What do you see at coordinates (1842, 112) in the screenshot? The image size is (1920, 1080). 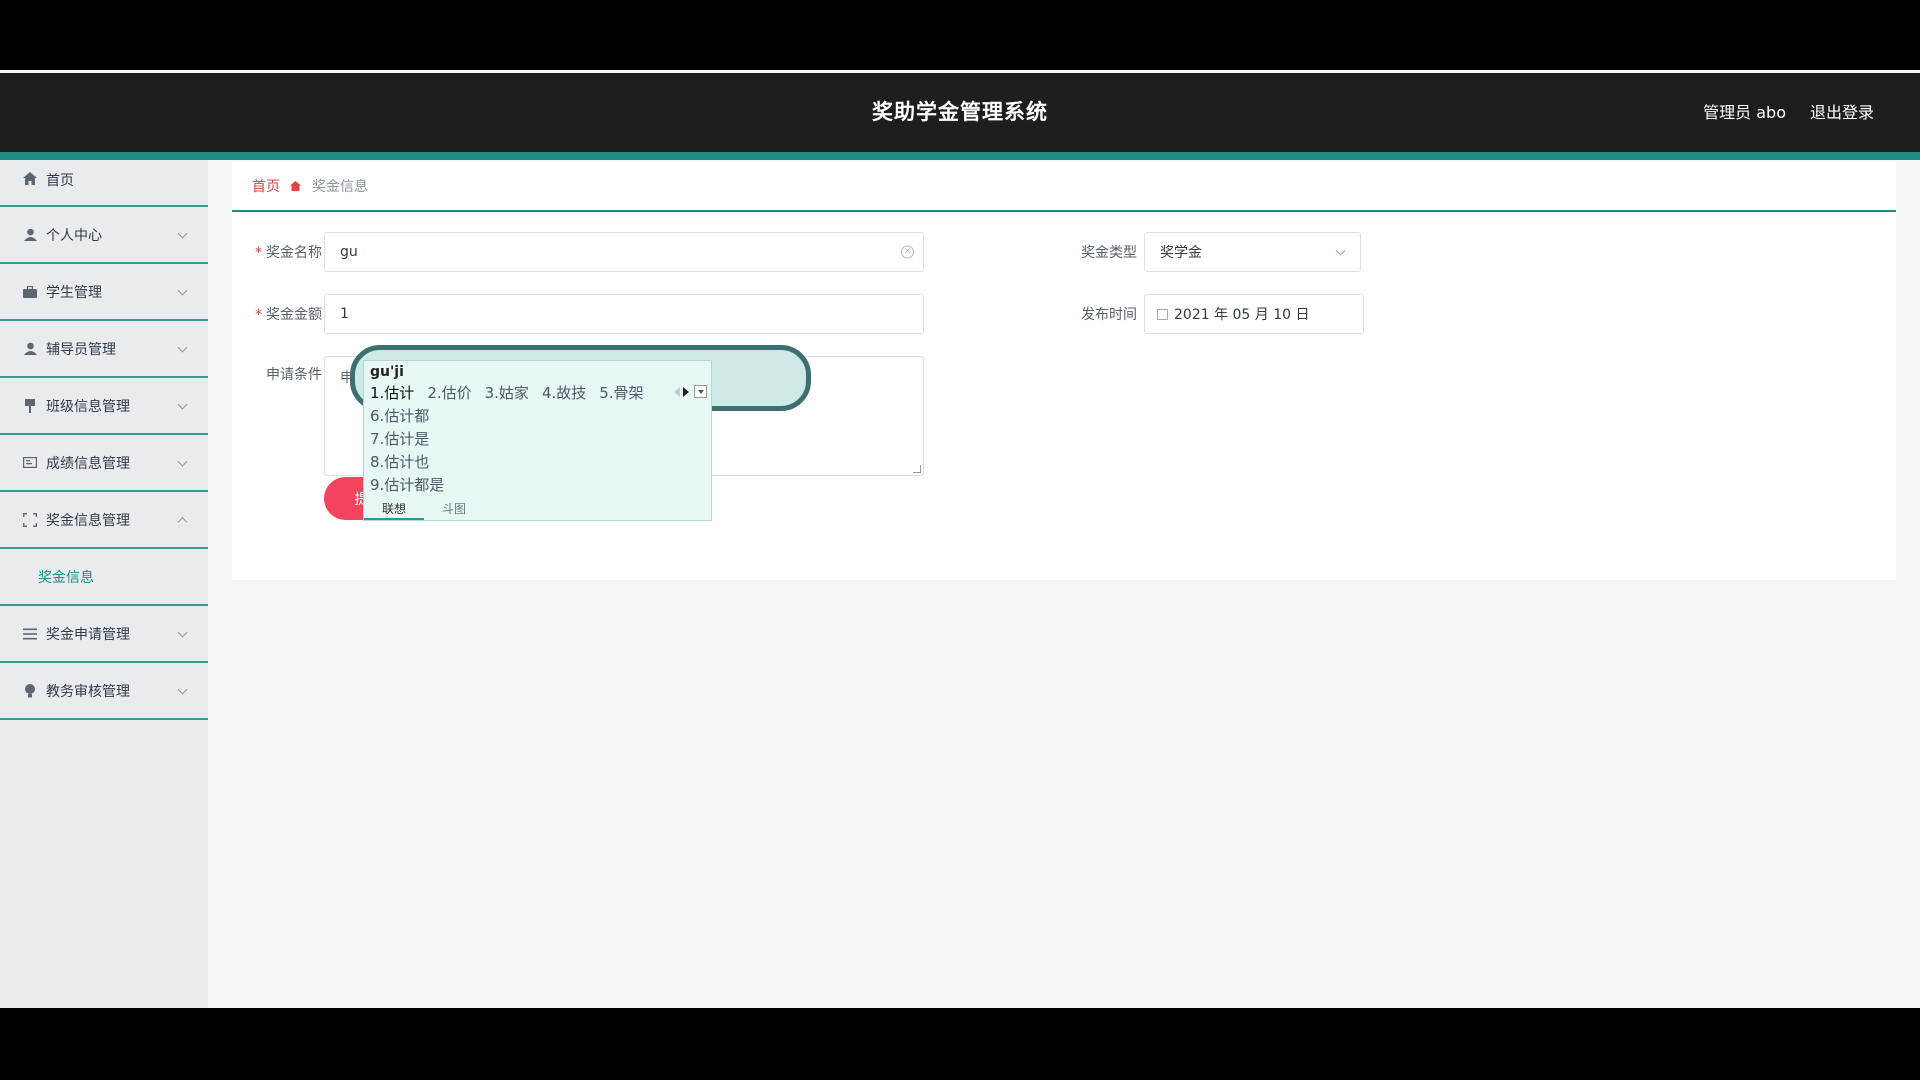 I see `logout-link: 退出登录` at bounding box center [1842, 112].